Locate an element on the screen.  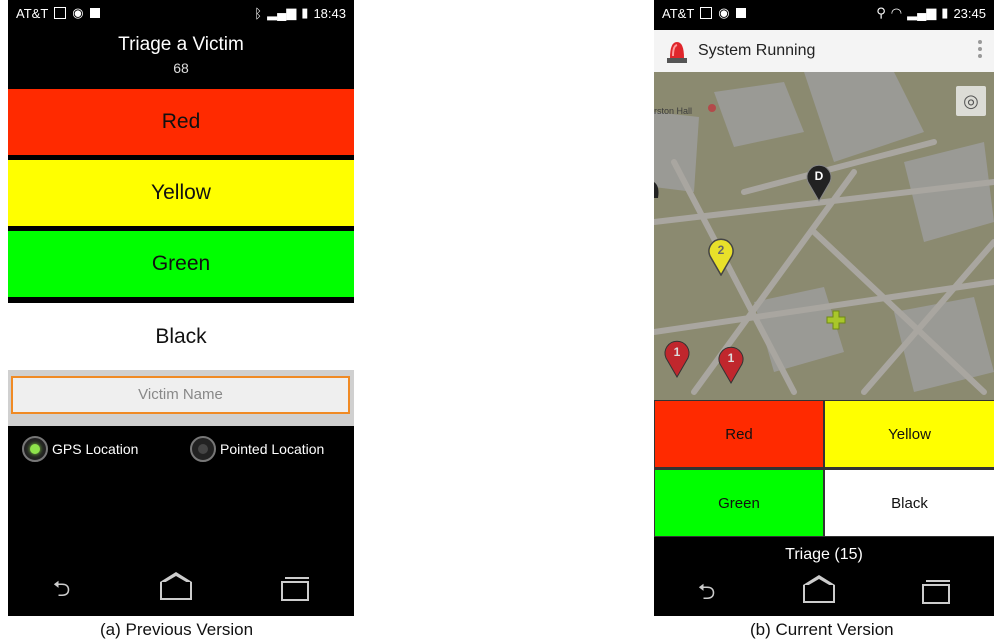
triage-button-grid: Red Yellow Green Black is located at coordinates (824, 468).